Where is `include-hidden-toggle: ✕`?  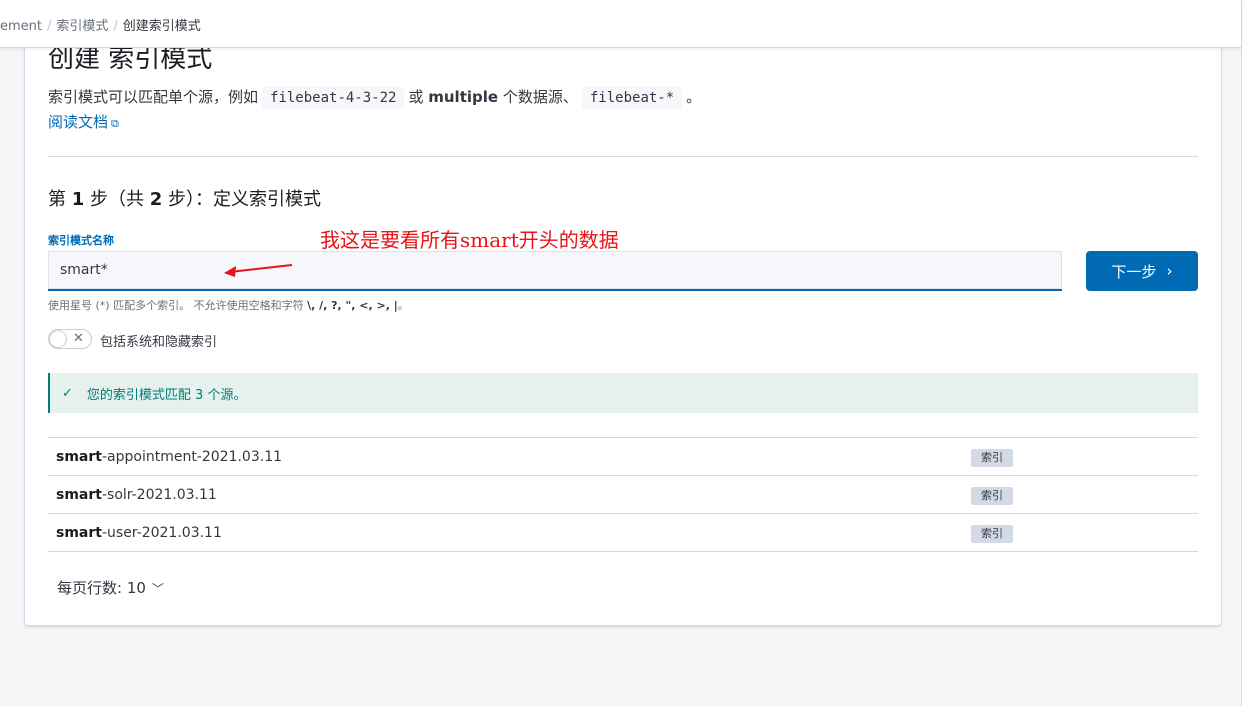 include-hidden-toggle: ✕ is located at coordinates (70, 339).